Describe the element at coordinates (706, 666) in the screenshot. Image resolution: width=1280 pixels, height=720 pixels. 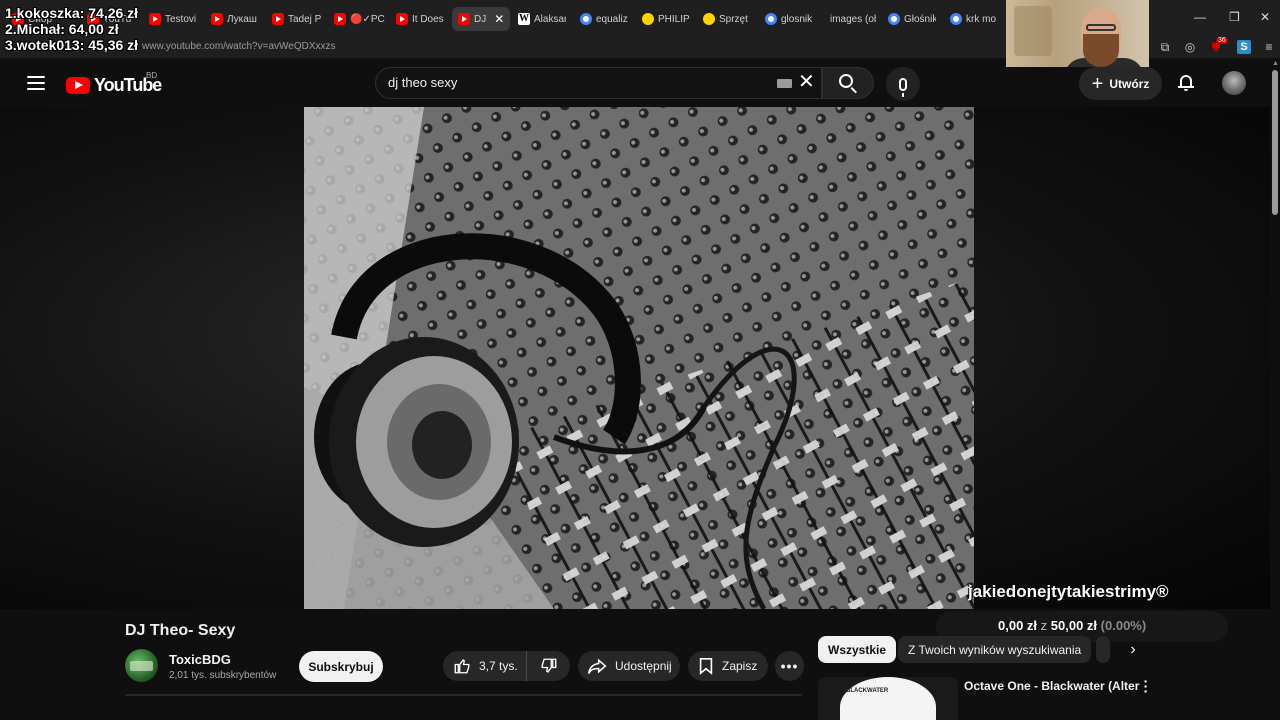
I see `bookmark-icon` at that location.